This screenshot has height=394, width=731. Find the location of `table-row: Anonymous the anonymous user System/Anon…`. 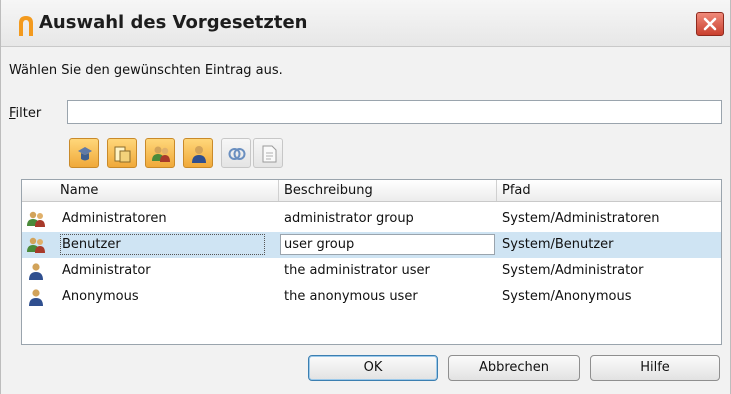

table-row: Anonymous the anonymous user System/Anon… is located at coordinates (371, 297).